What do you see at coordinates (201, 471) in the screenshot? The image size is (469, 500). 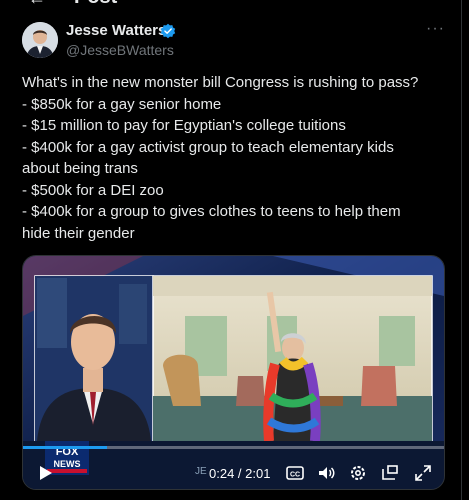 I see `ghost-caption: JE` at bounding box center [201, 471].